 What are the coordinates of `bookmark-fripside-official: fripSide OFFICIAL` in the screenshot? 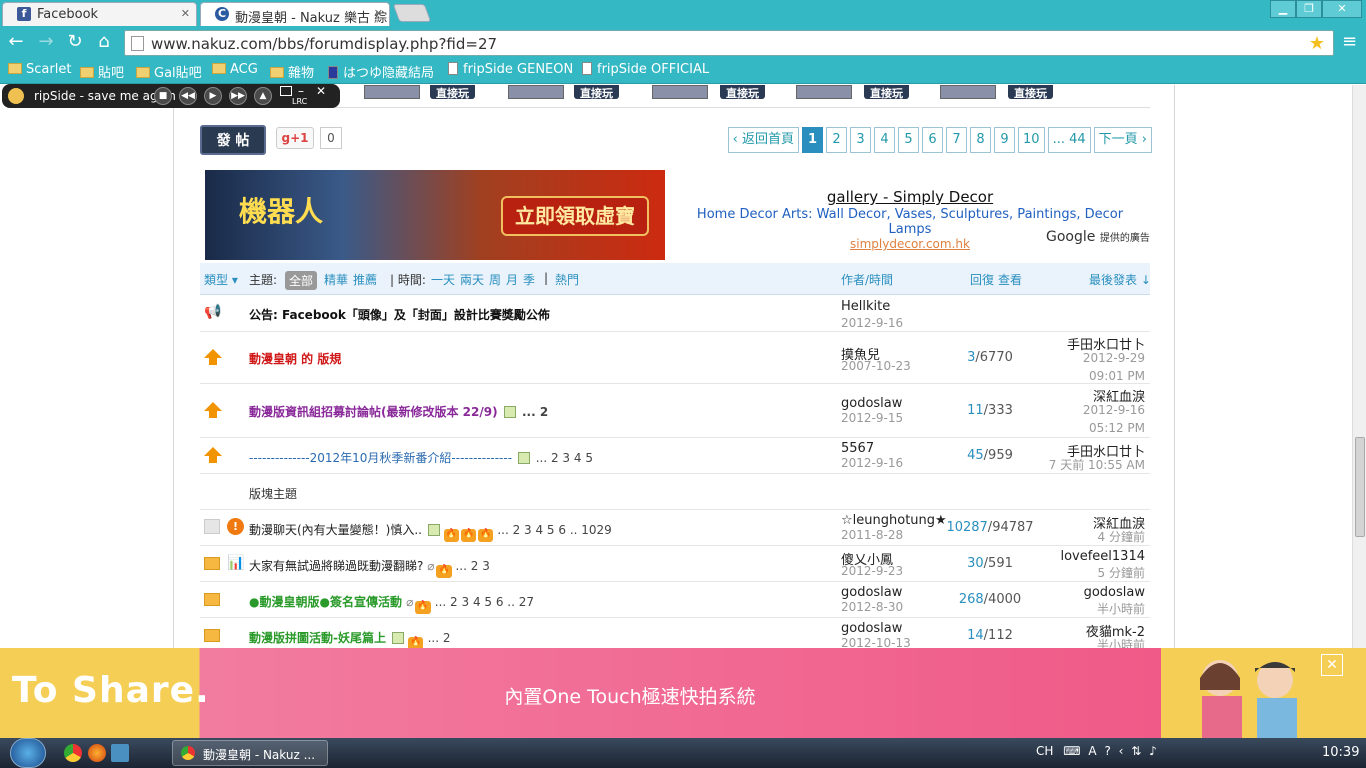 It's located at (645, 69).